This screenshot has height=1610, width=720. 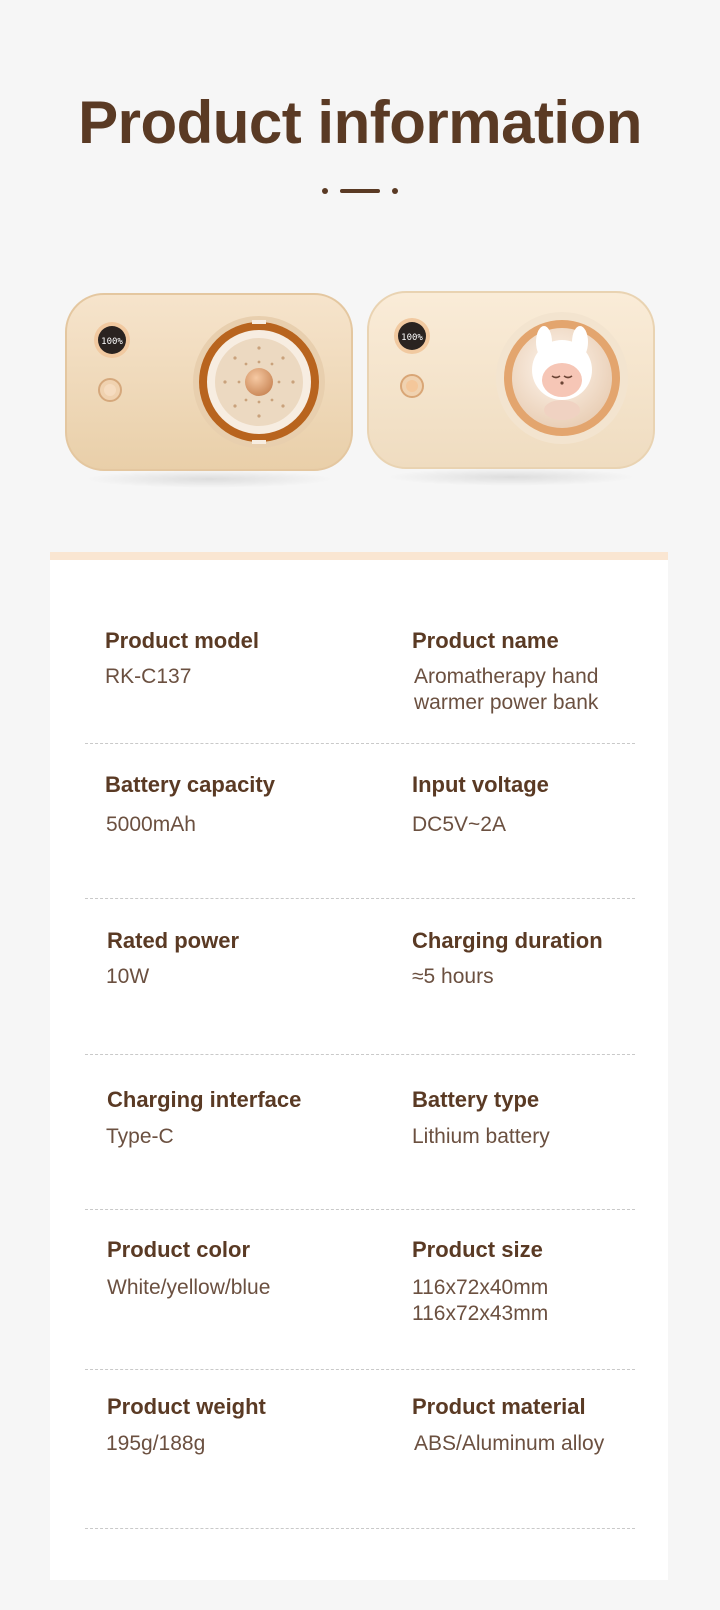 I want to click on device-left-illustration: 100%, so click(x=209, y=382).